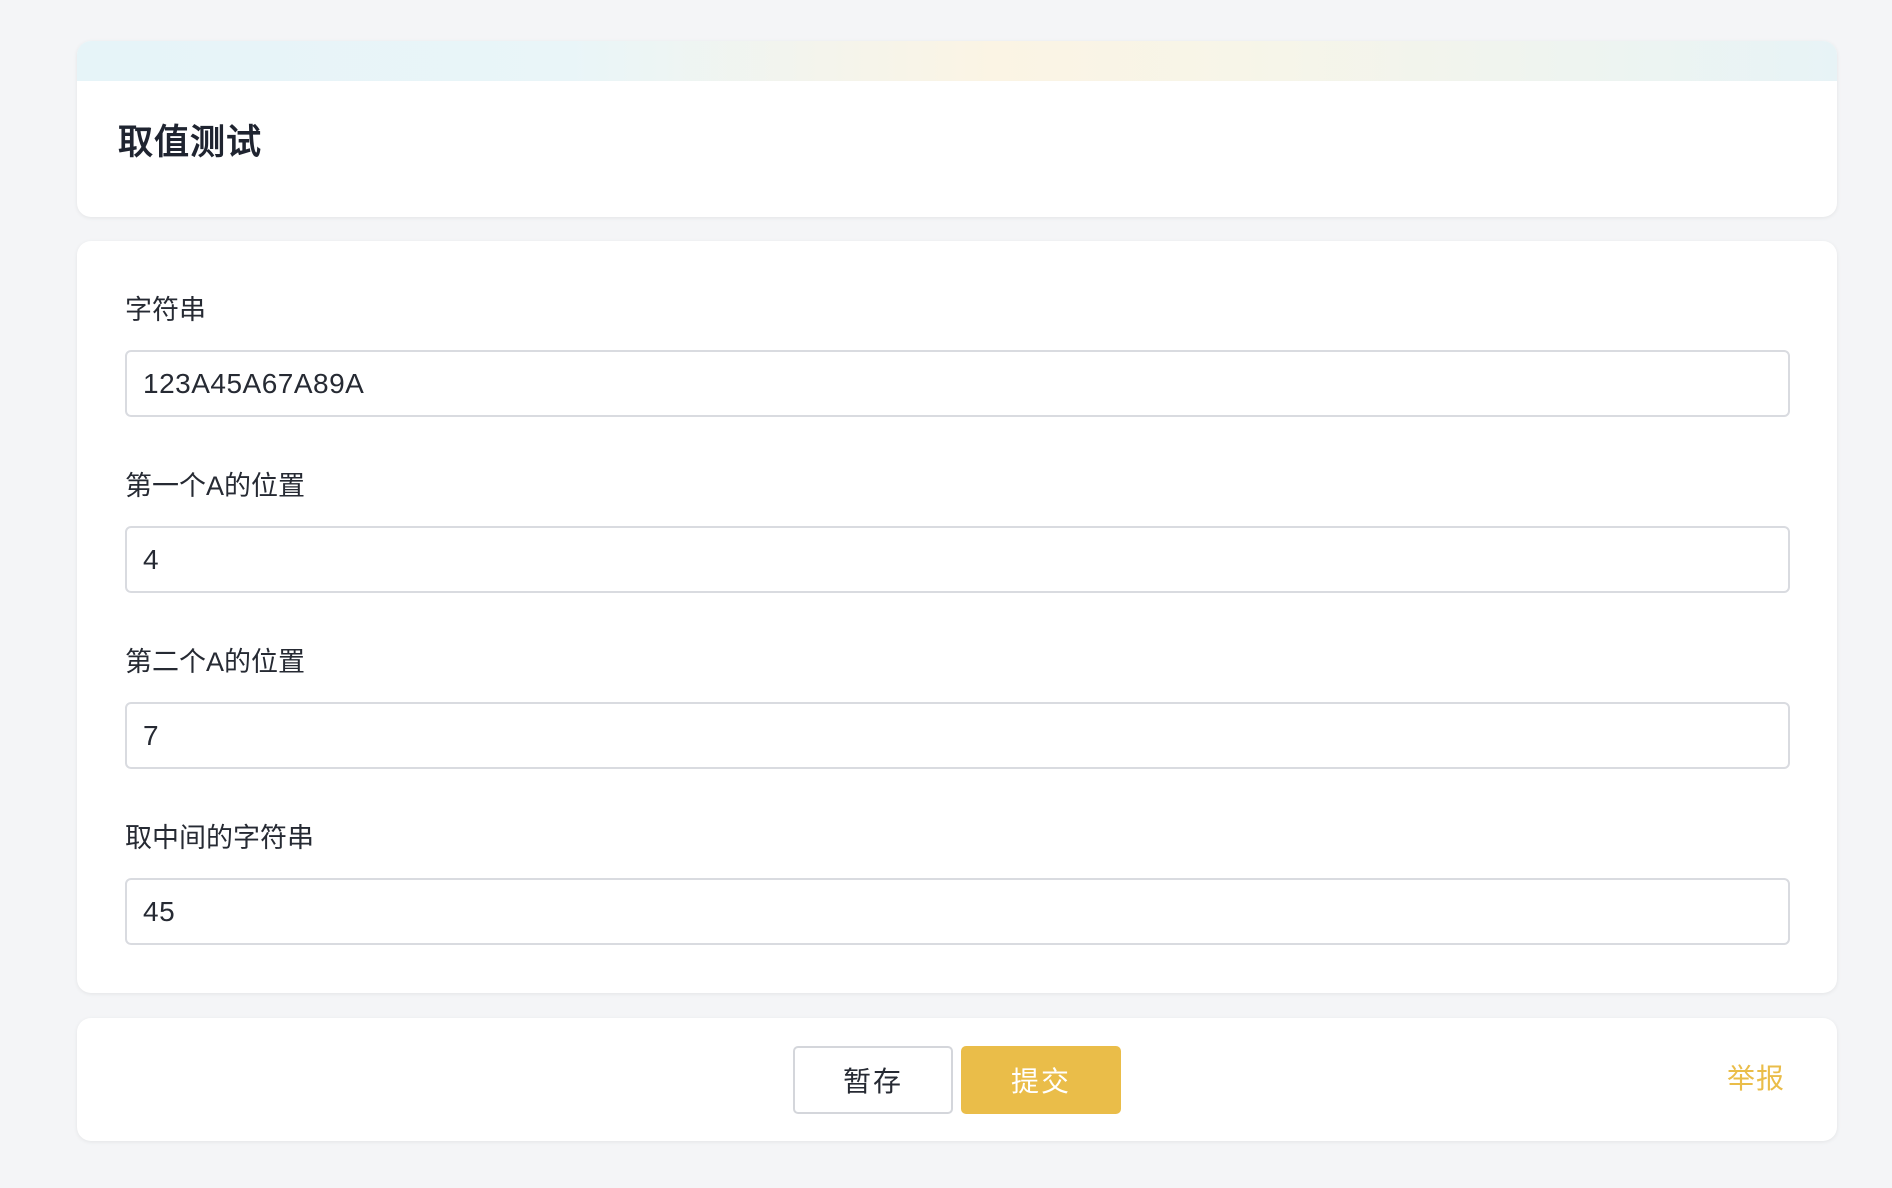 This screenshot has width=1892, height=1188. What do you see at coordinates (215, 486) in the screenshot?
I see `field-label-first-a-position: 第一个A的位置` at bounding box center [215, 486].